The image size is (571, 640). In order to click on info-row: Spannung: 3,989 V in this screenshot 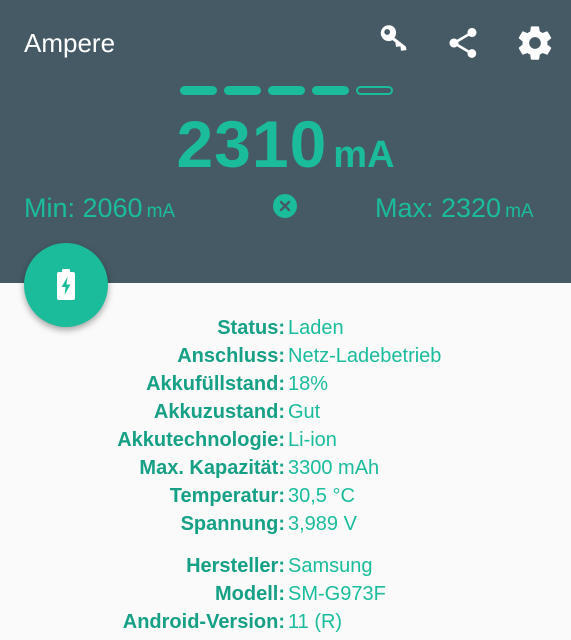, I will do `click(285, 524)`.